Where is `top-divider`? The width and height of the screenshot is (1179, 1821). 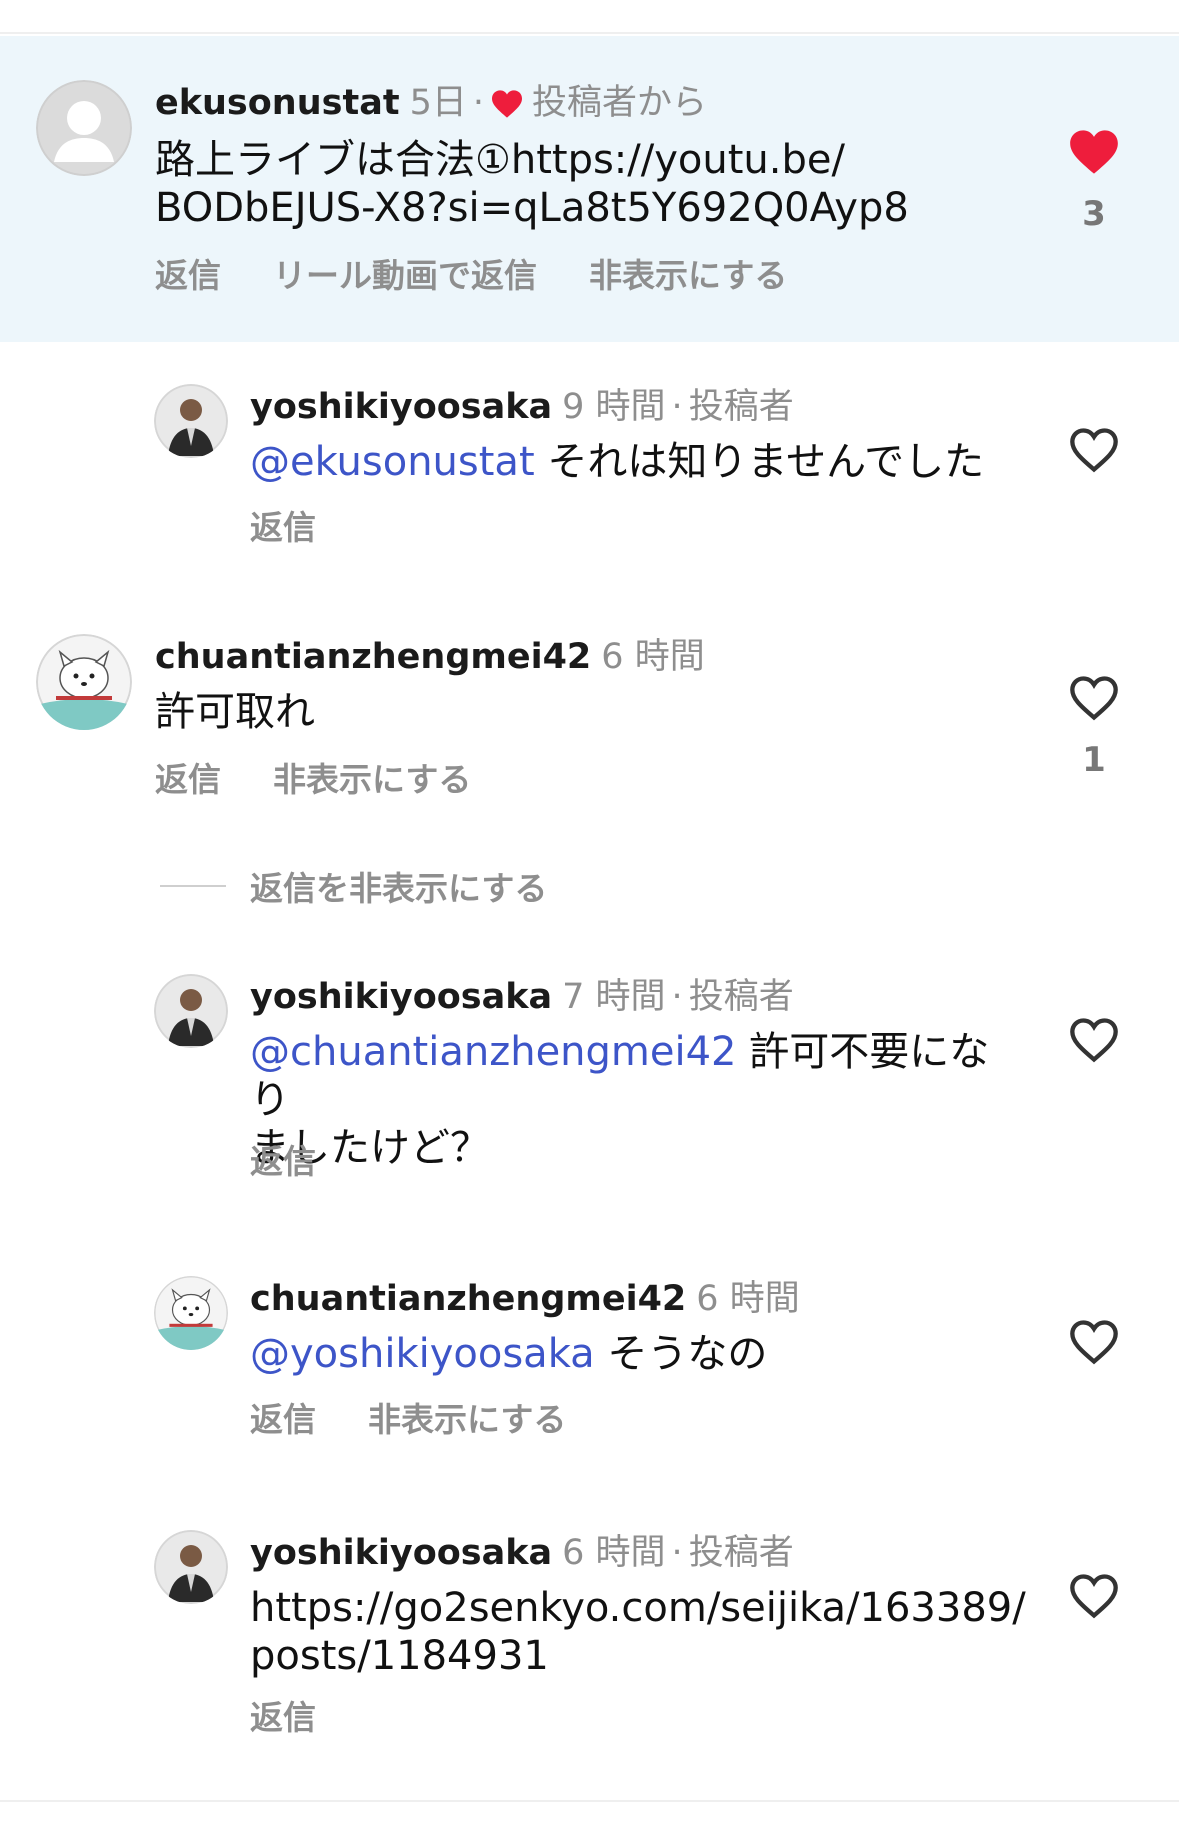 top-divider is located at coordinates (589, 33).